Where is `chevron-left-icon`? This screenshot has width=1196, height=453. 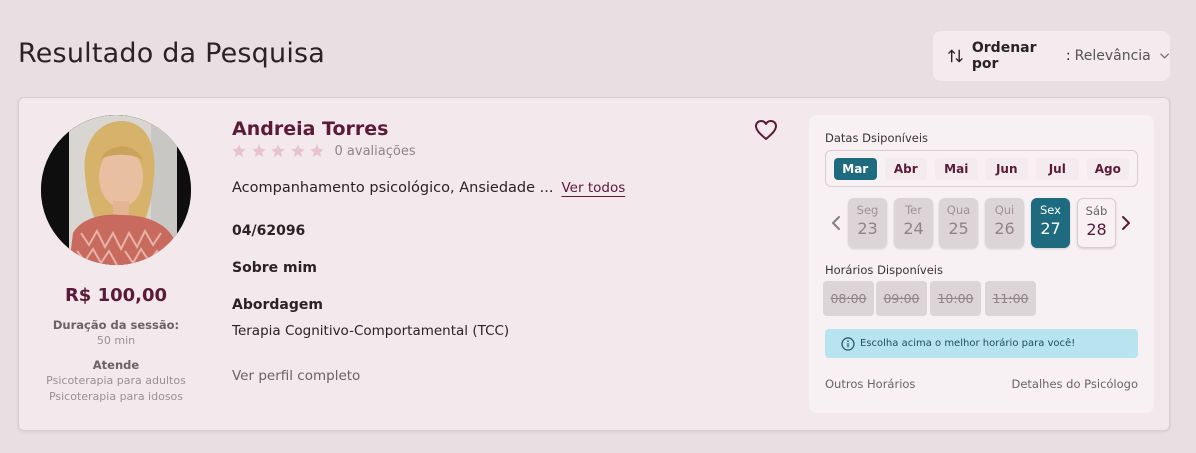
chevron-left-icon is located at coordinates (836, 223).